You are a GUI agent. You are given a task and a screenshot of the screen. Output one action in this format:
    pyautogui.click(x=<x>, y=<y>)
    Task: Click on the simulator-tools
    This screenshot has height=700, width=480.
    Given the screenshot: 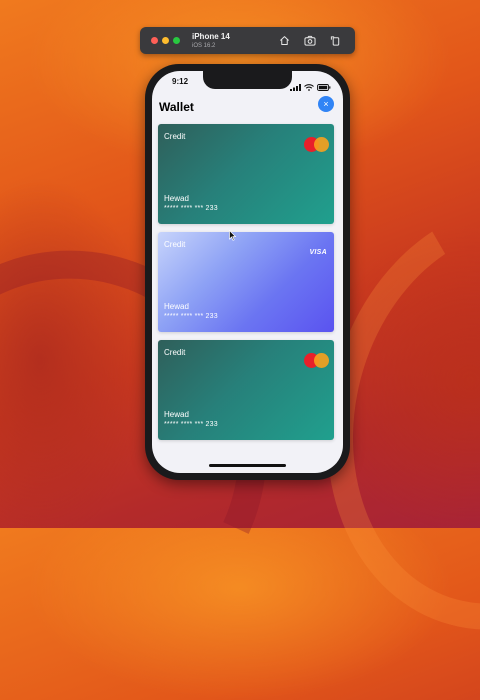 What is the action you would take?
    pyautogui.click(x=310, y=40)
    